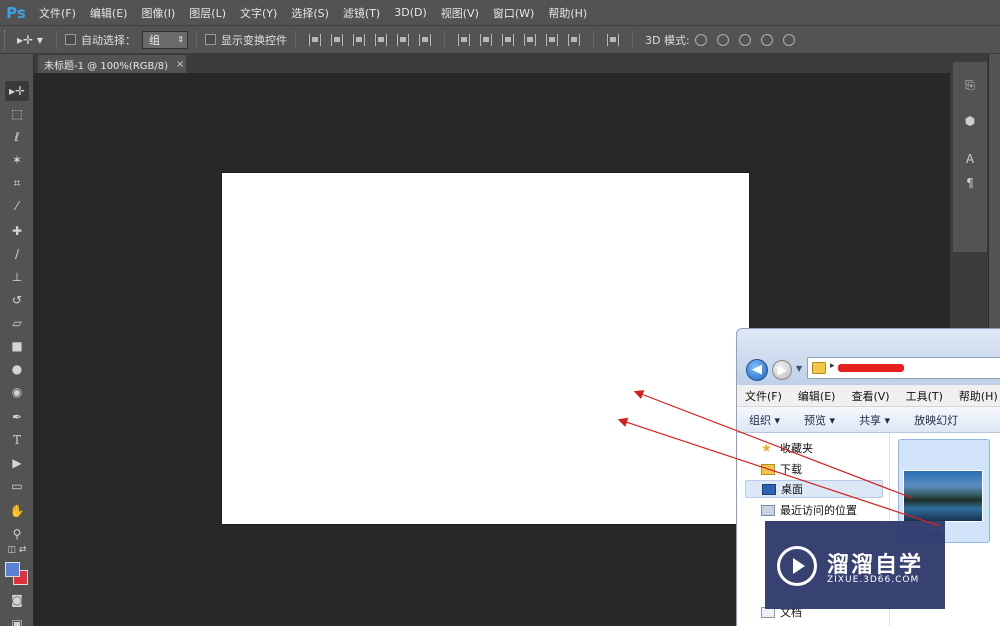  Describe the element at coordinates (180, 64) in the screenshot. I see `close-icon: ×` at that location.